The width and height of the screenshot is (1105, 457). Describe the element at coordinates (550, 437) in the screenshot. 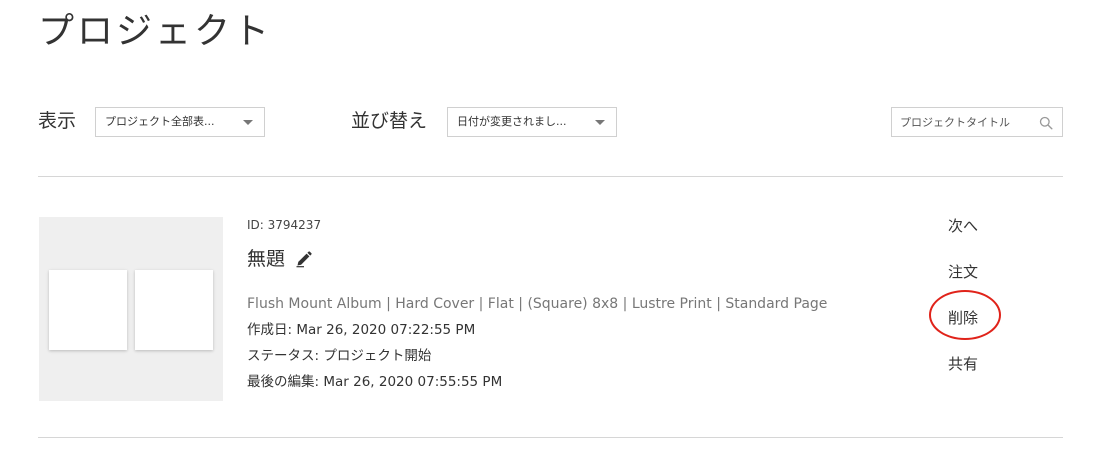

I see `bottom-divider` at that location.